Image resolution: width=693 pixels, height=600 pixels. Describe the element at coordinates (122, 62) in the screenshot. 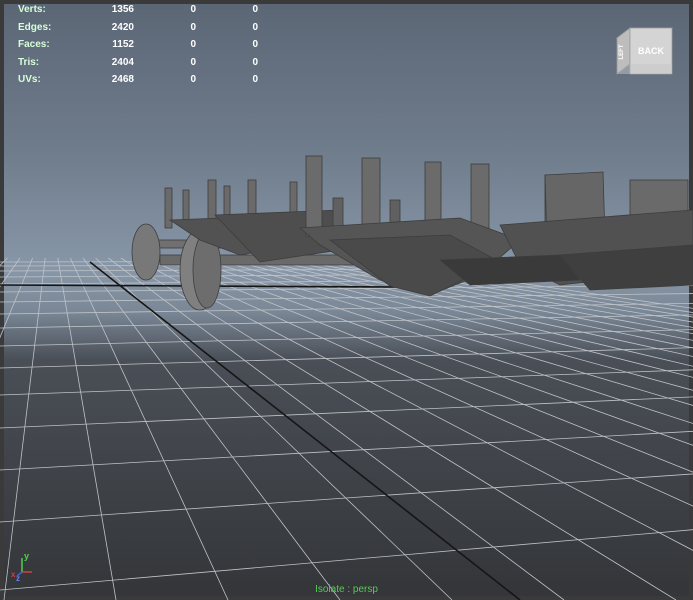

I see `hud-value-total: 2404` at that location.